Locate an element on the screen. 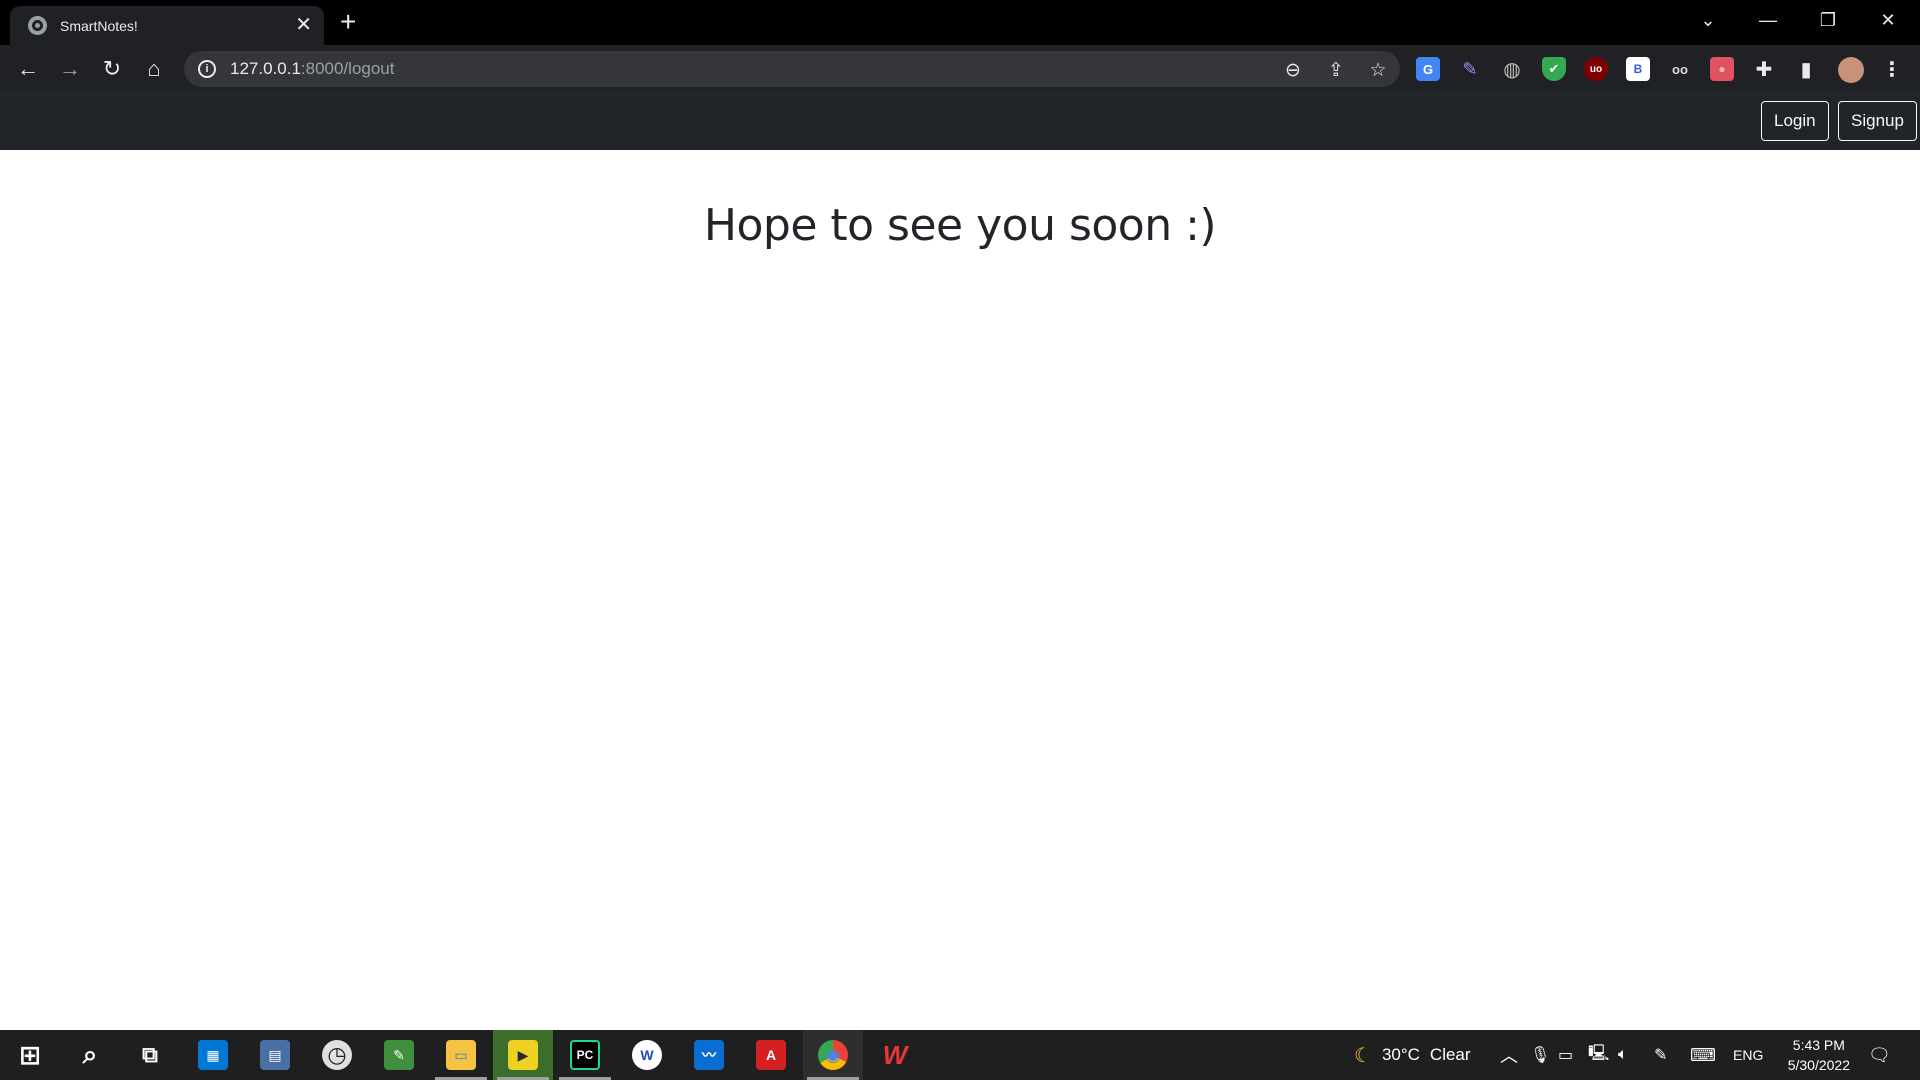 The image size is (1920, 1080). clock-app-icon: ◷ is located at coordinates (337, 1055).